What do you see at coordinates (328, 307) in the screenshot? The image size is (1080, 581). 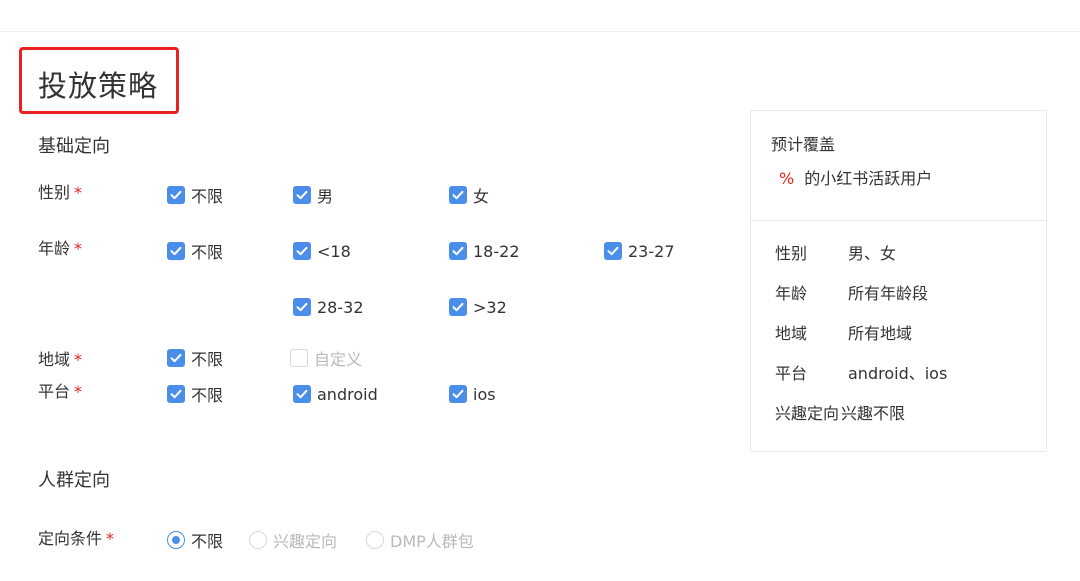 I see `age-option-28-32: 28-32` at bounding box center [328, 307].